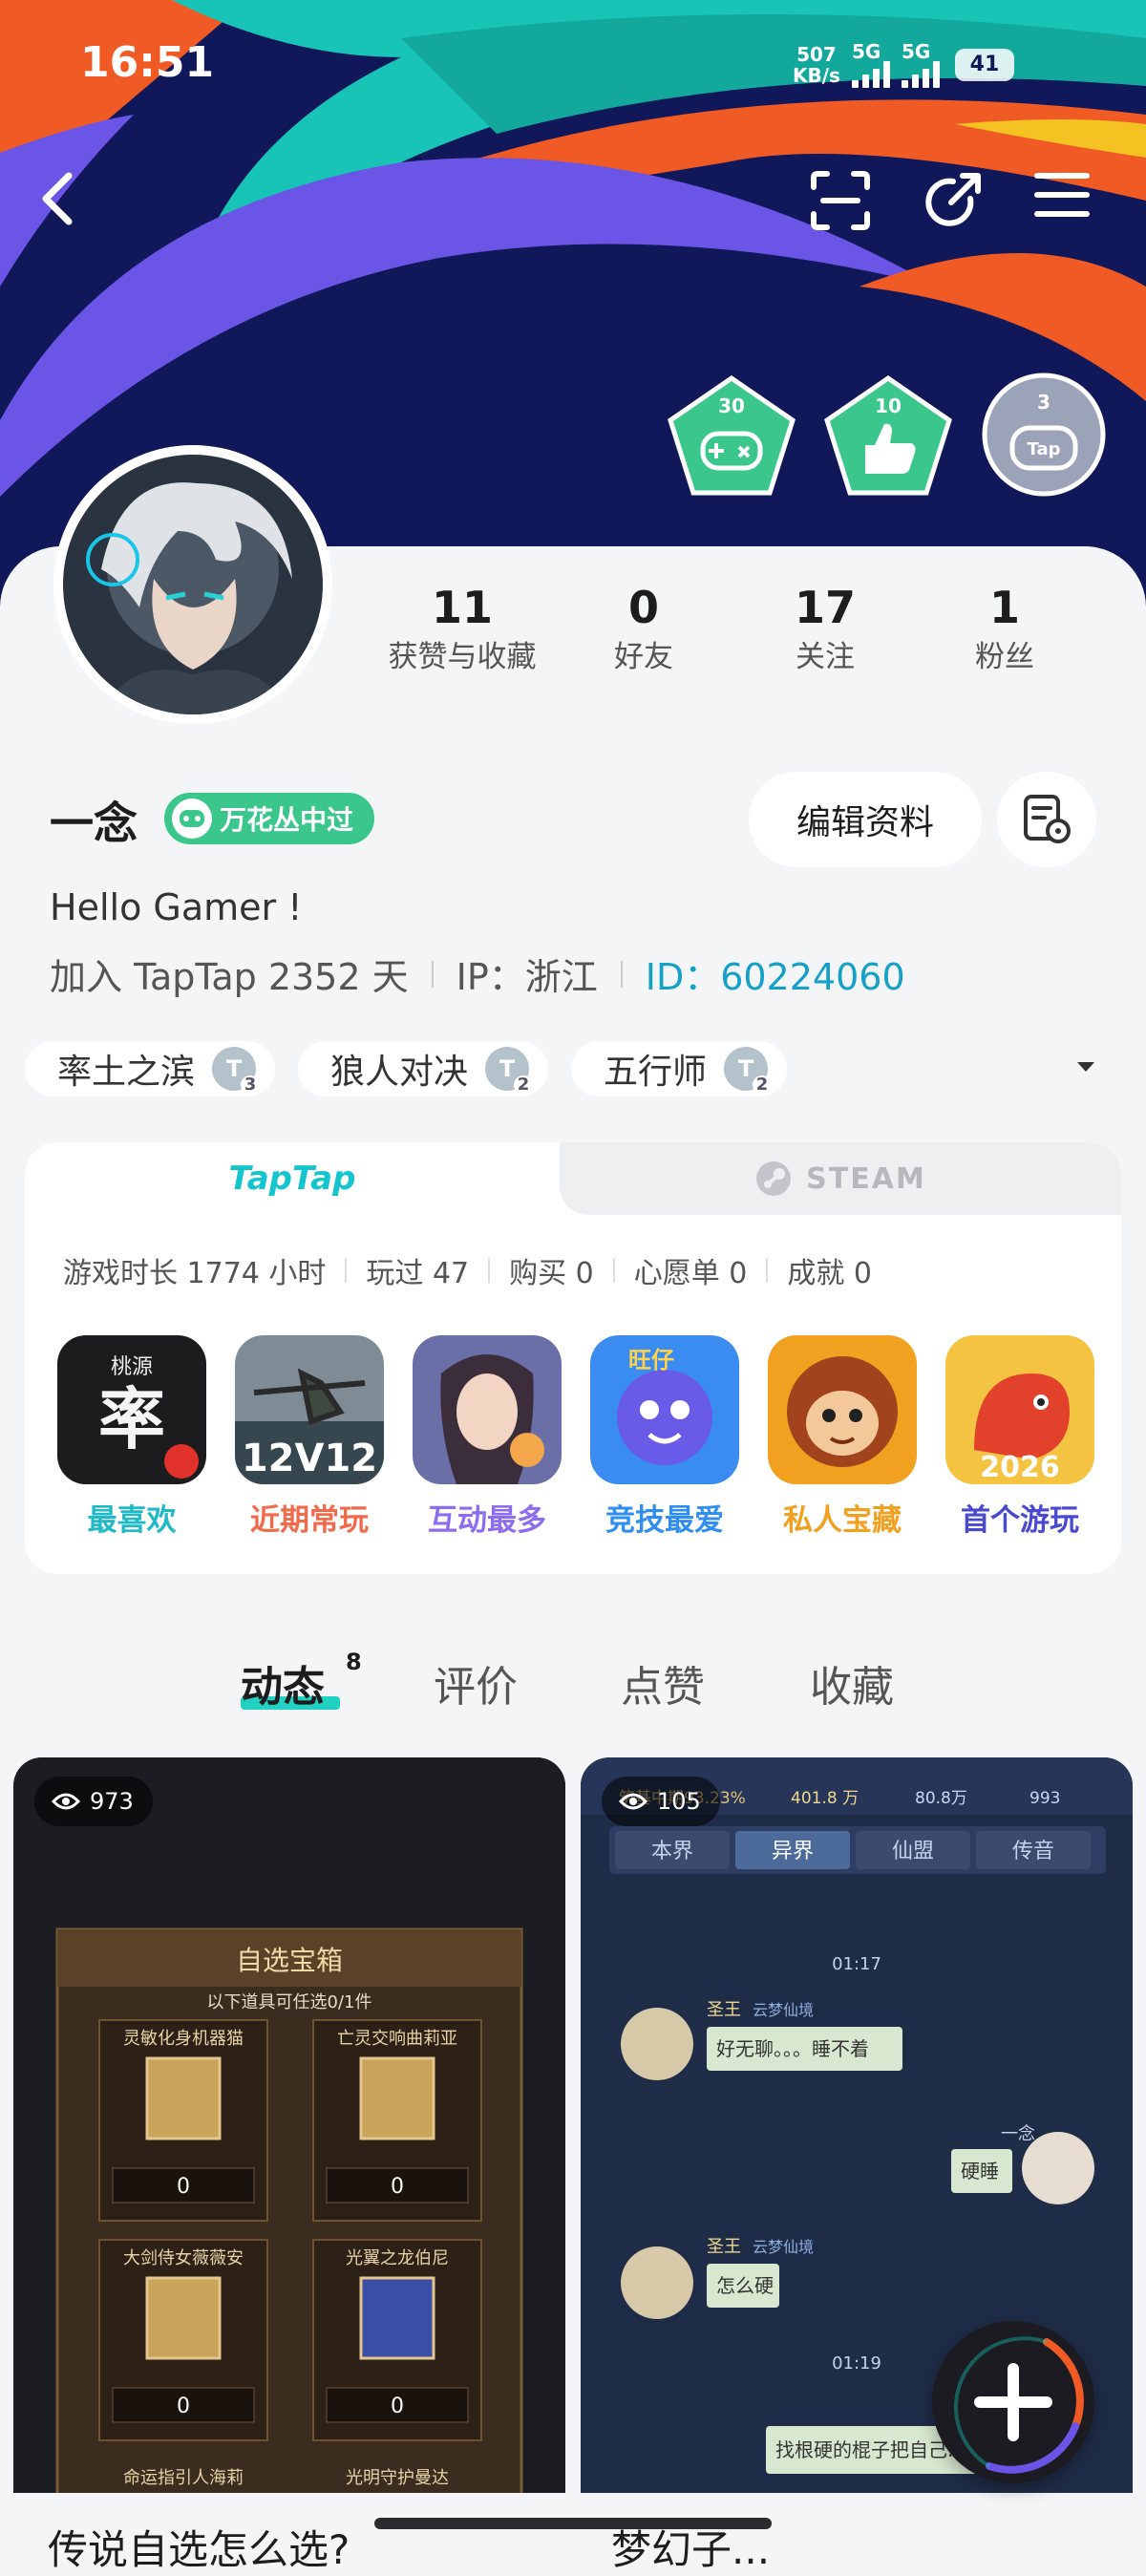 The width and height of the screenshot is (1146, 2576). I want to click on badge-count: 10, so click(888, 405).